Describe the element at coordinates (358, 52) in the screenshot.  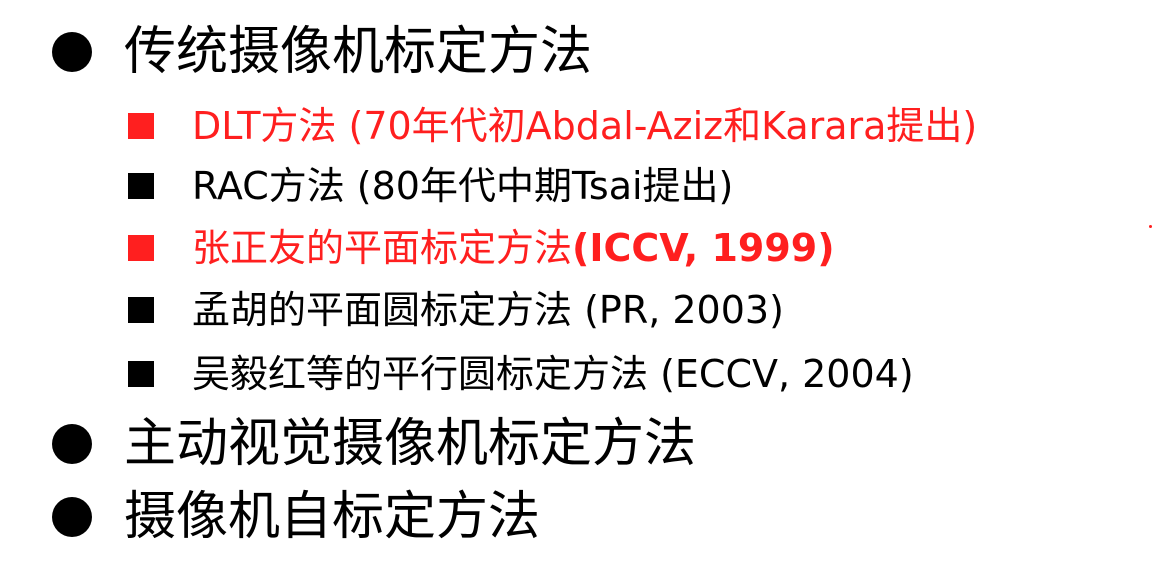
I see `item-text: 传统摄像机标定方法` at that location.